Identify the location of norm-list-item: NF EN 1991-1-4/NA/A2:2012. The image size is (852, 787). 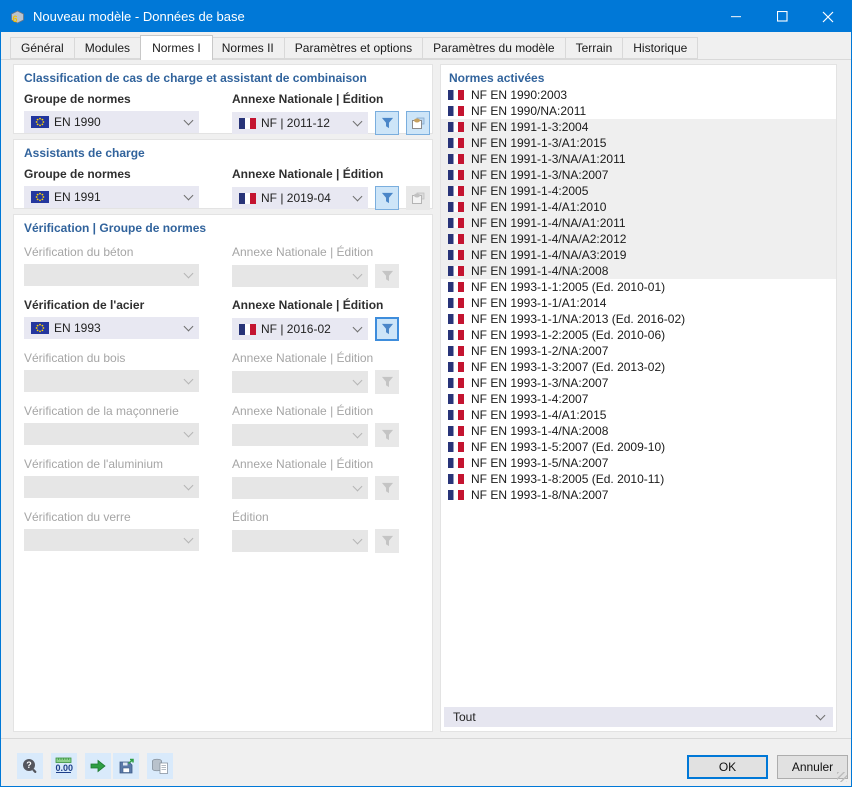
(638, 239).